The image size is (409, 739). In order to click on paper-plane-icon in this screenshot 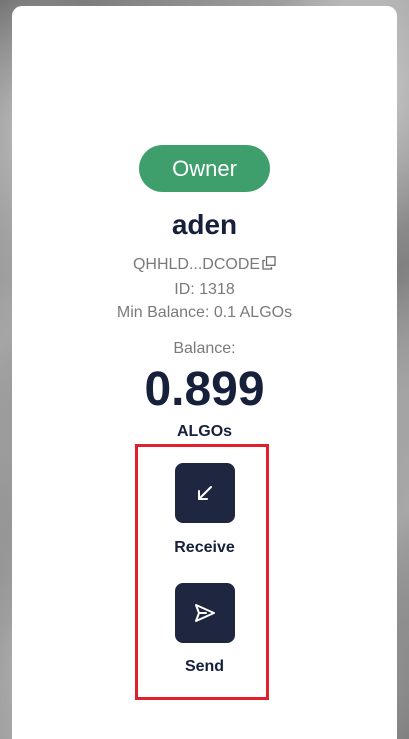, I will do `click(205, 613)`.